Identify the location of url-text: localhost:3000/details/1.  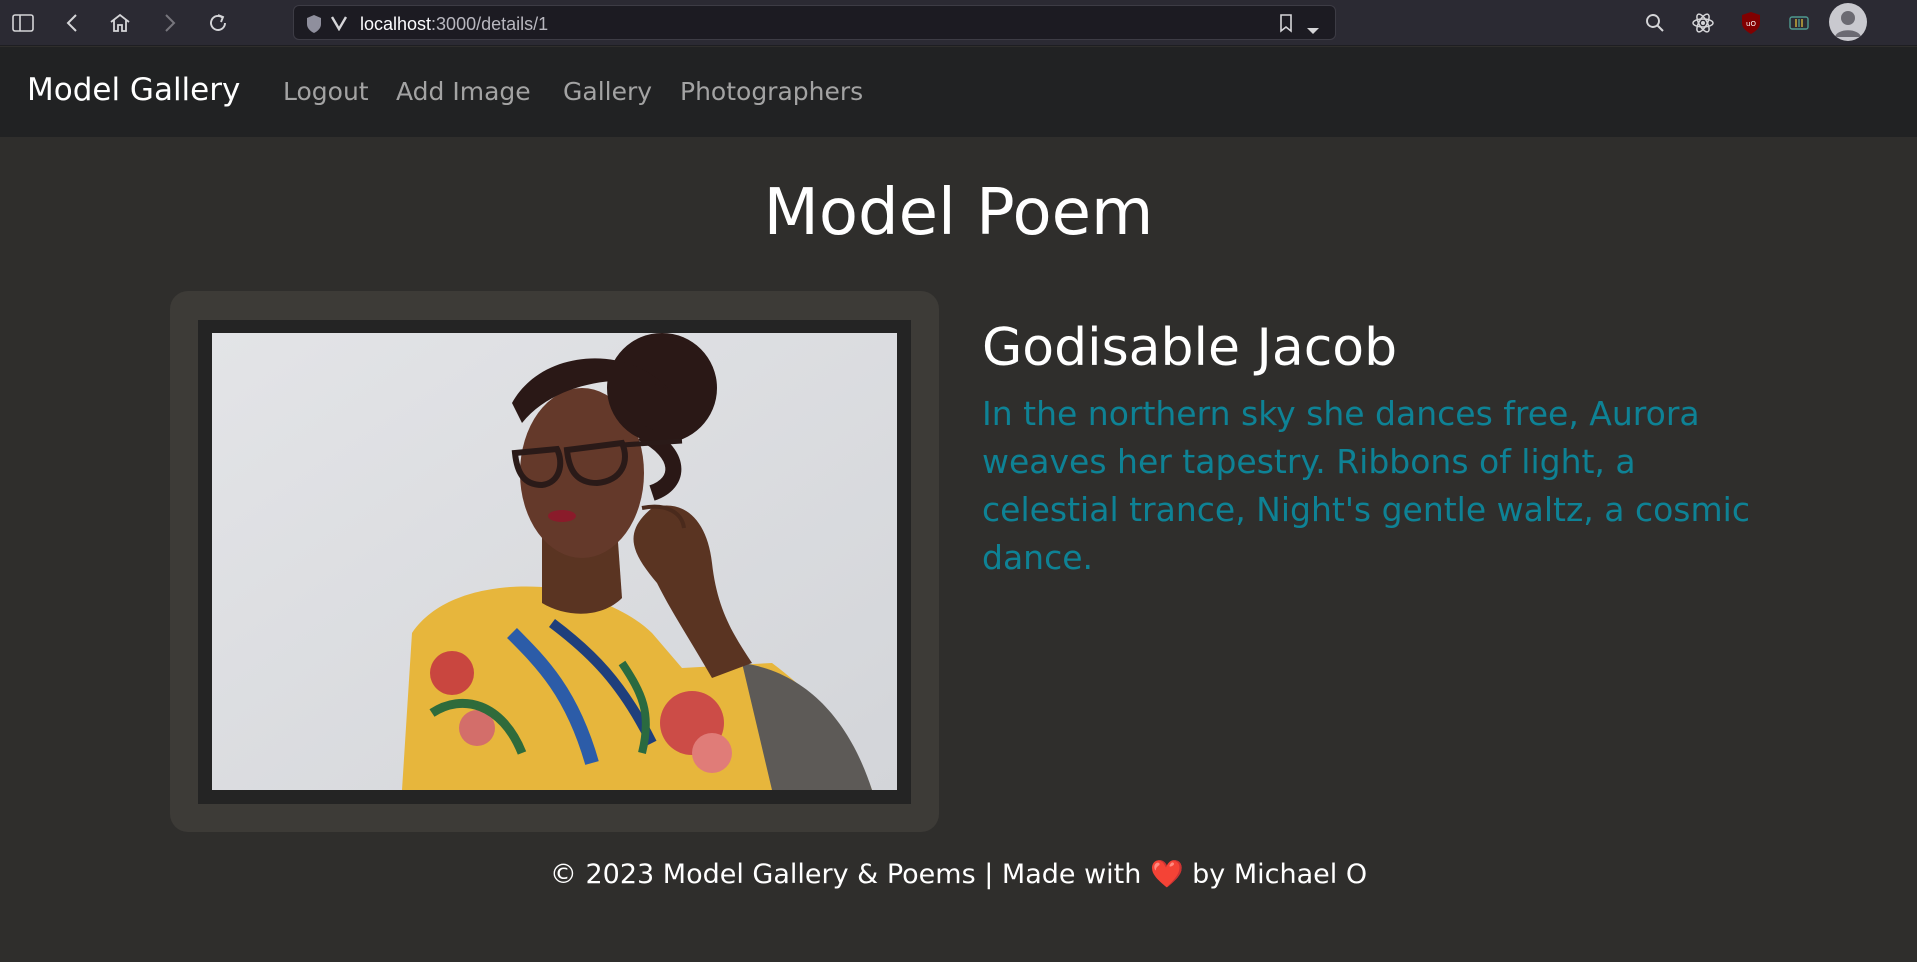
(454, 24).